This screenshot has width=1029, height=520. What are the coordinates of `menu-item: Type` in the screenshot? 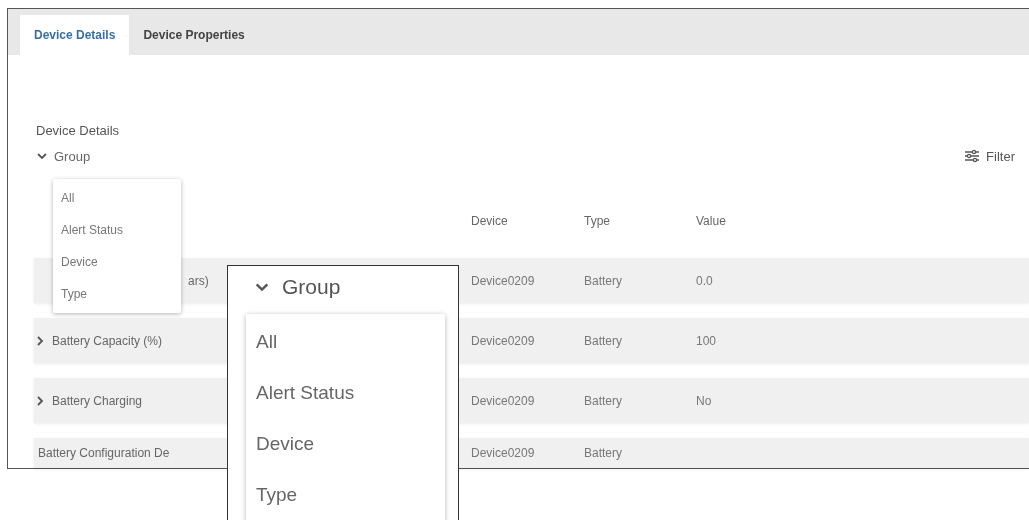 It's located at (345, 494).